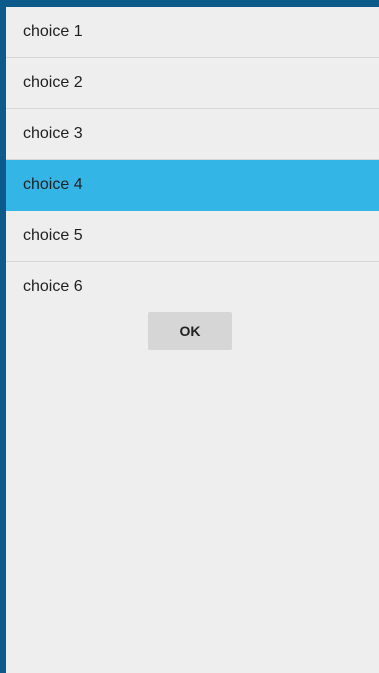 The height and width of the screenshot is (673, 379). I want to click on list-item: choice 5, so click(192, 236).